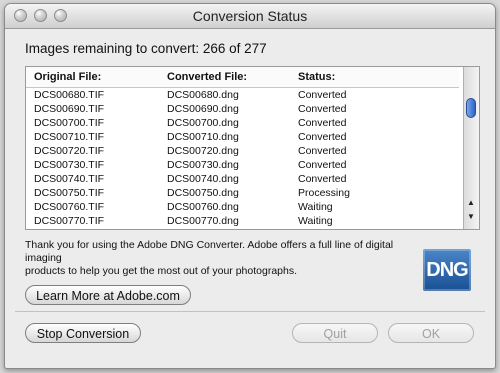  What do you see at coordinates (250, 311) in the screenshot?
I see `divider` at bounding box center [250, 311].